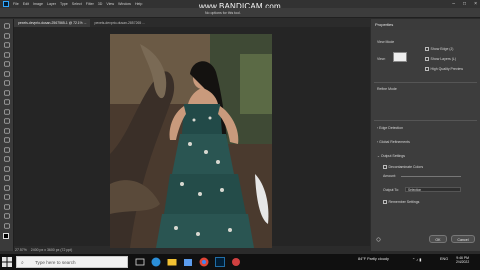 This screenshot has height=270, width=480. I want to click on type-tool-icon, so click(7, 178).